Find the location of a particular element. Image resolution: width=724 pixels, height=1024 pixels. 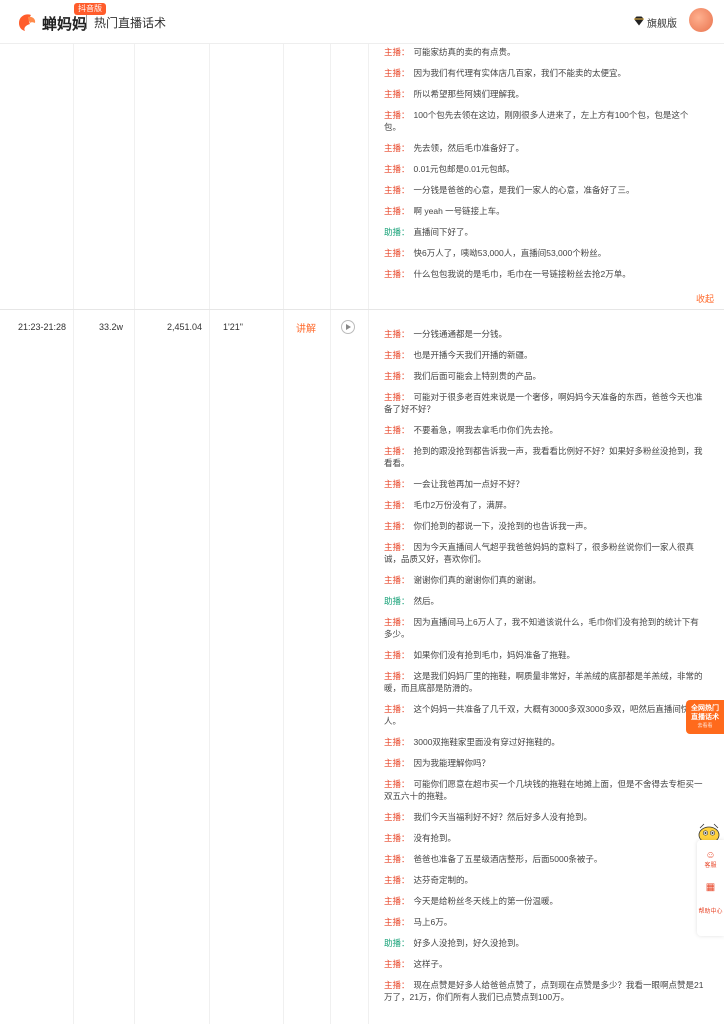

transcript-text: 因为直播间马上6万人了，我不知道该说什么，毛巾你们没有抢到的统计下有多少。 is located at coordinates (541, 628).